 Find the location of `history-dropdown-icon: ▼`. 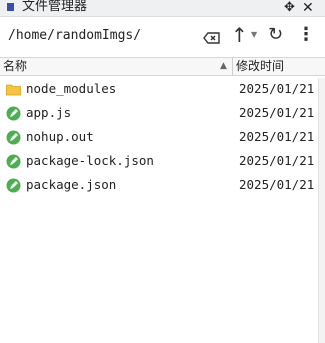

history-dropdown-icon: ▼ is located at coordinates (254, 35).